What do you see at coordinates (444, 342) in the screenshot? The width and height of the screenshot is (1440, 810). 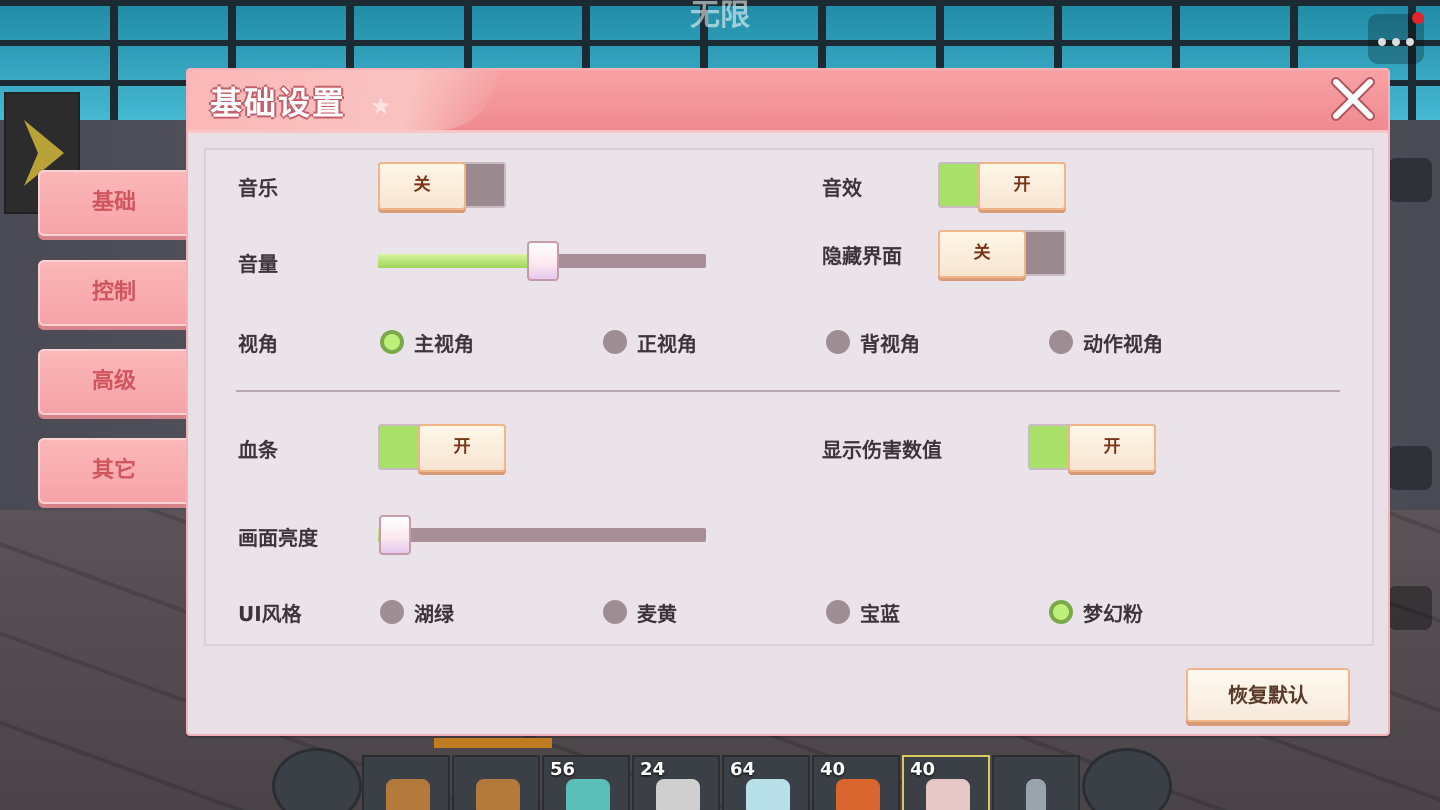 I see `view-option-label: 主视角` at bounding box center [444, 342].